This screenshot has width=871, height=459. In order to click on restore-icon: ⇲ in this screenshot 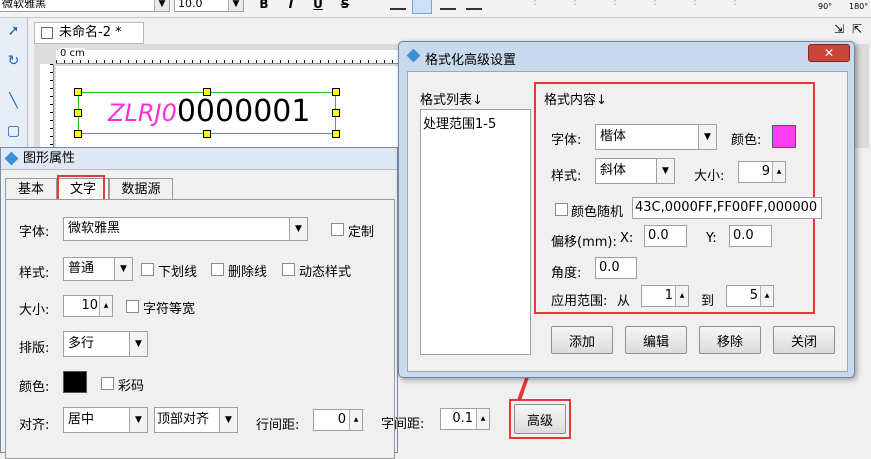, I will do `click(839, 29)`.